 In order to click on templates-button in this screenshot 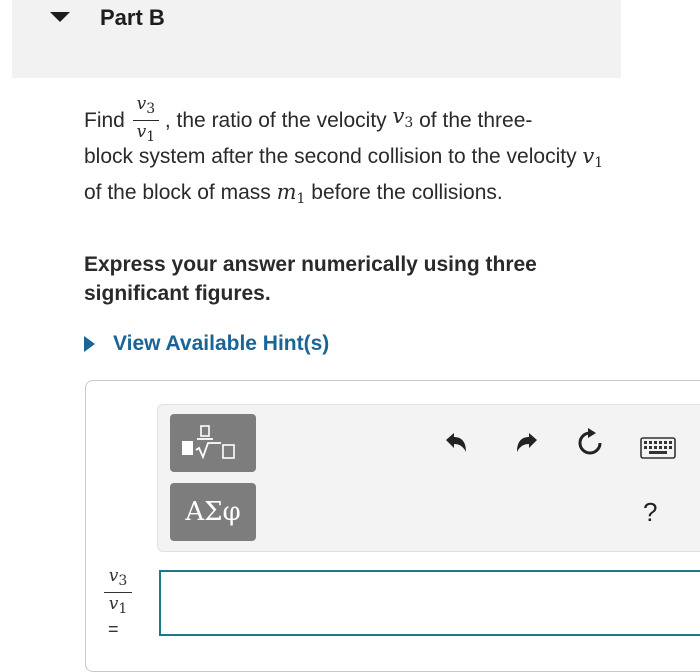, I will do `click(213, 443)`.